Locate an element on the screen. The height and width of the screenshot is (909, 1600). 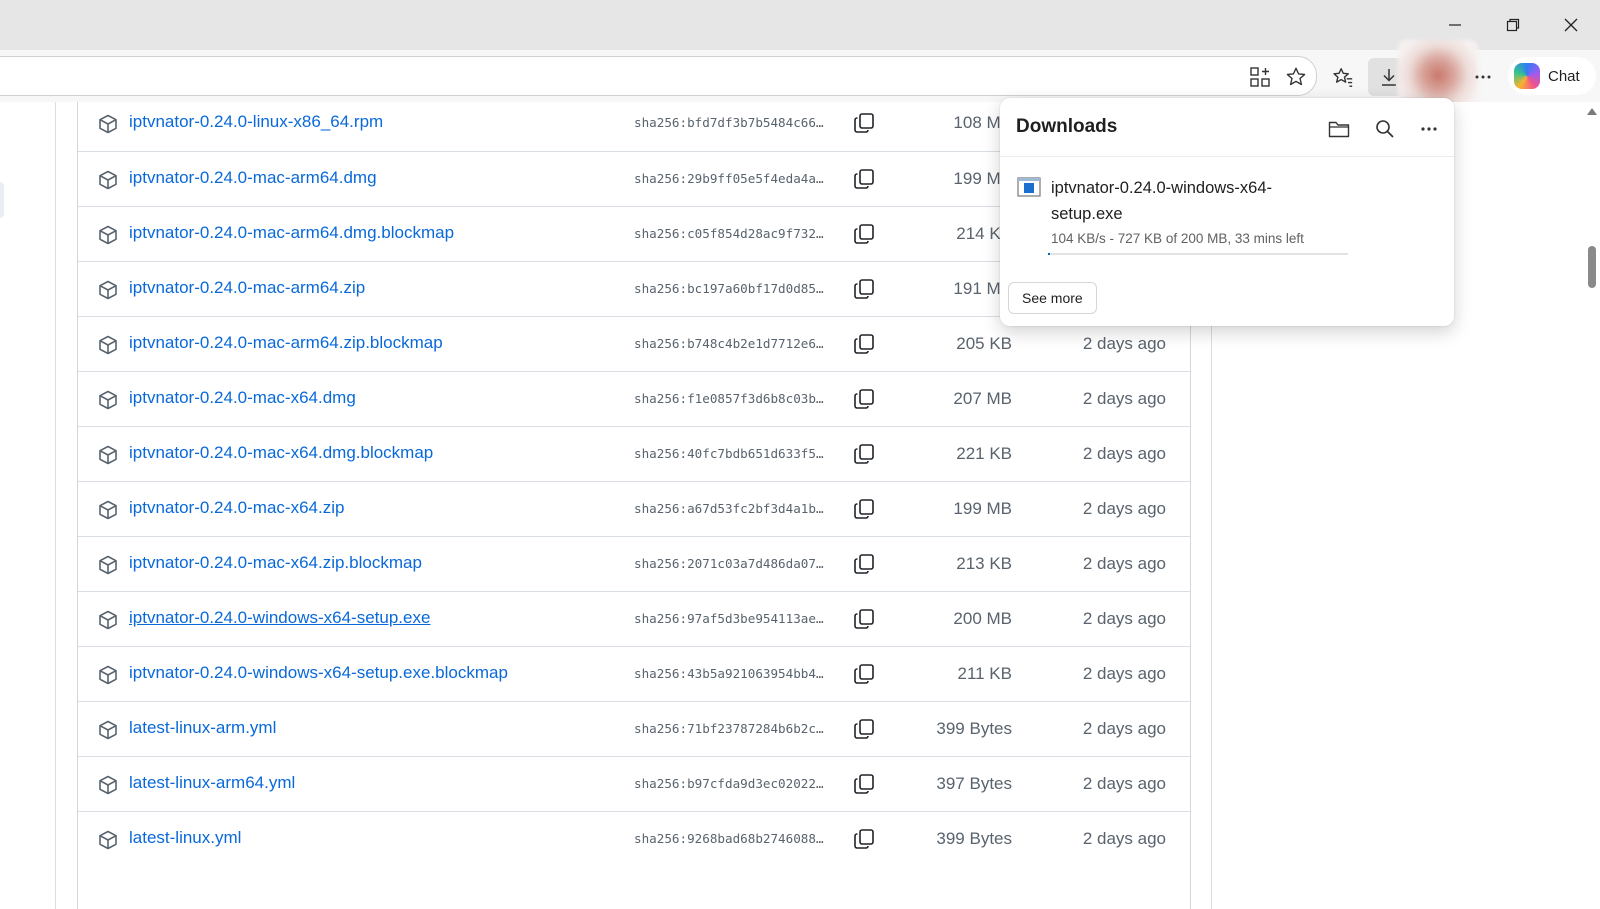
asset-link: iptvnator-0.24.0-windows-x64-setup.exe is located at coordinates (279, 618).